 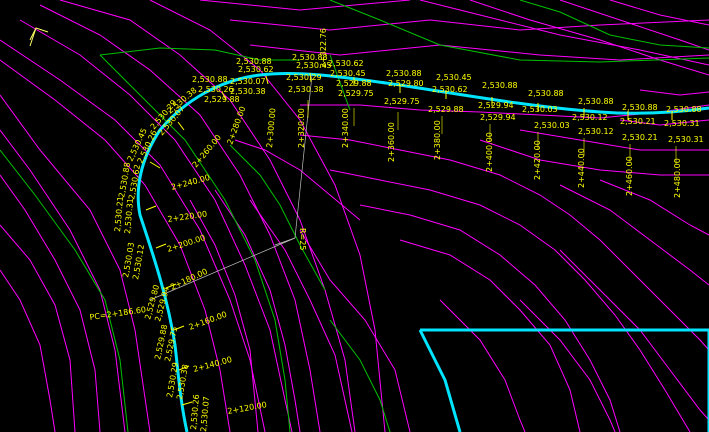 I want to click on elevation-label: 2,529.80, so click(x=406, y=83).